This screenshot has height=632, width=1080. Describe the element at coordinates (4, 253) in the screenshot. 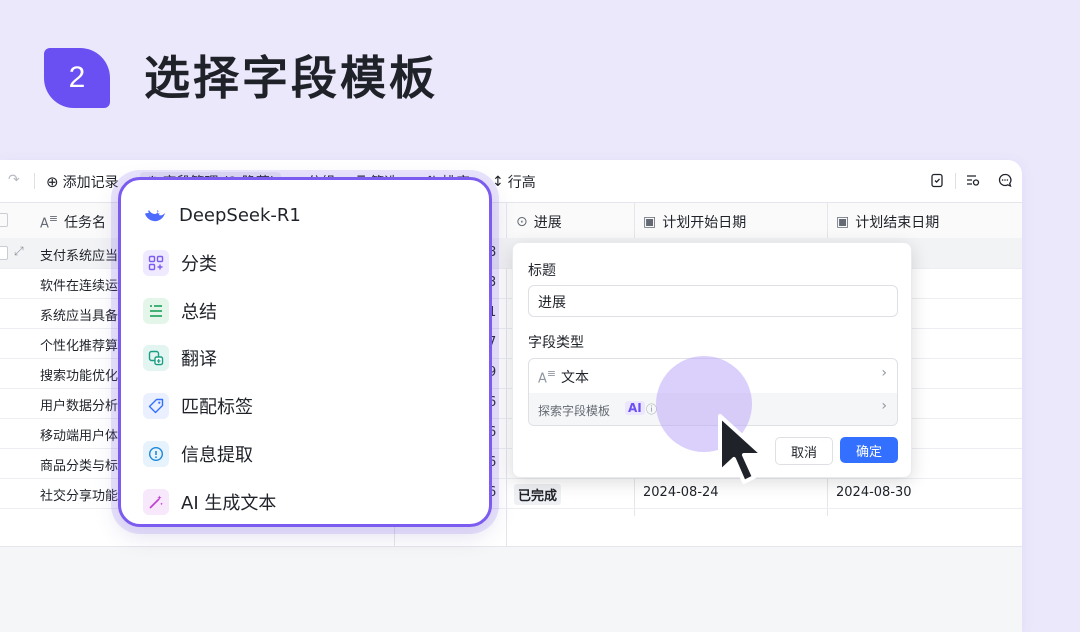

I see `row-checkbox` at that location.